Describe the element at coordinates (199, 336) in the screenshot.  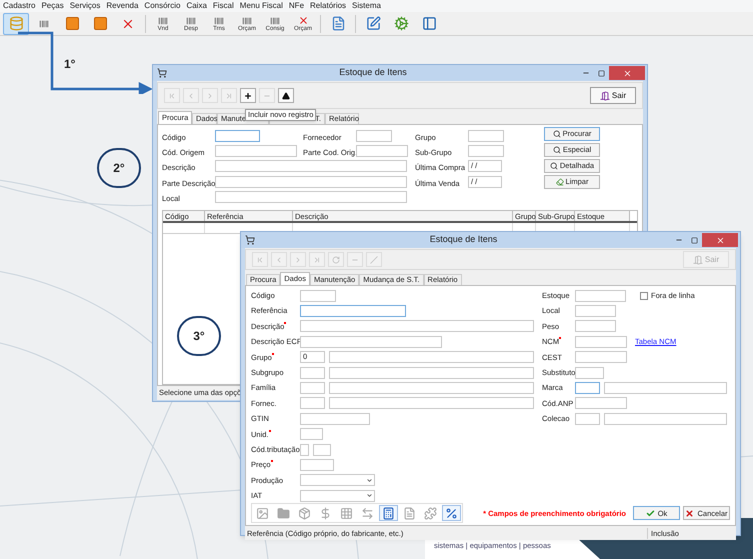
I see `step-marker: 3°` at that location.